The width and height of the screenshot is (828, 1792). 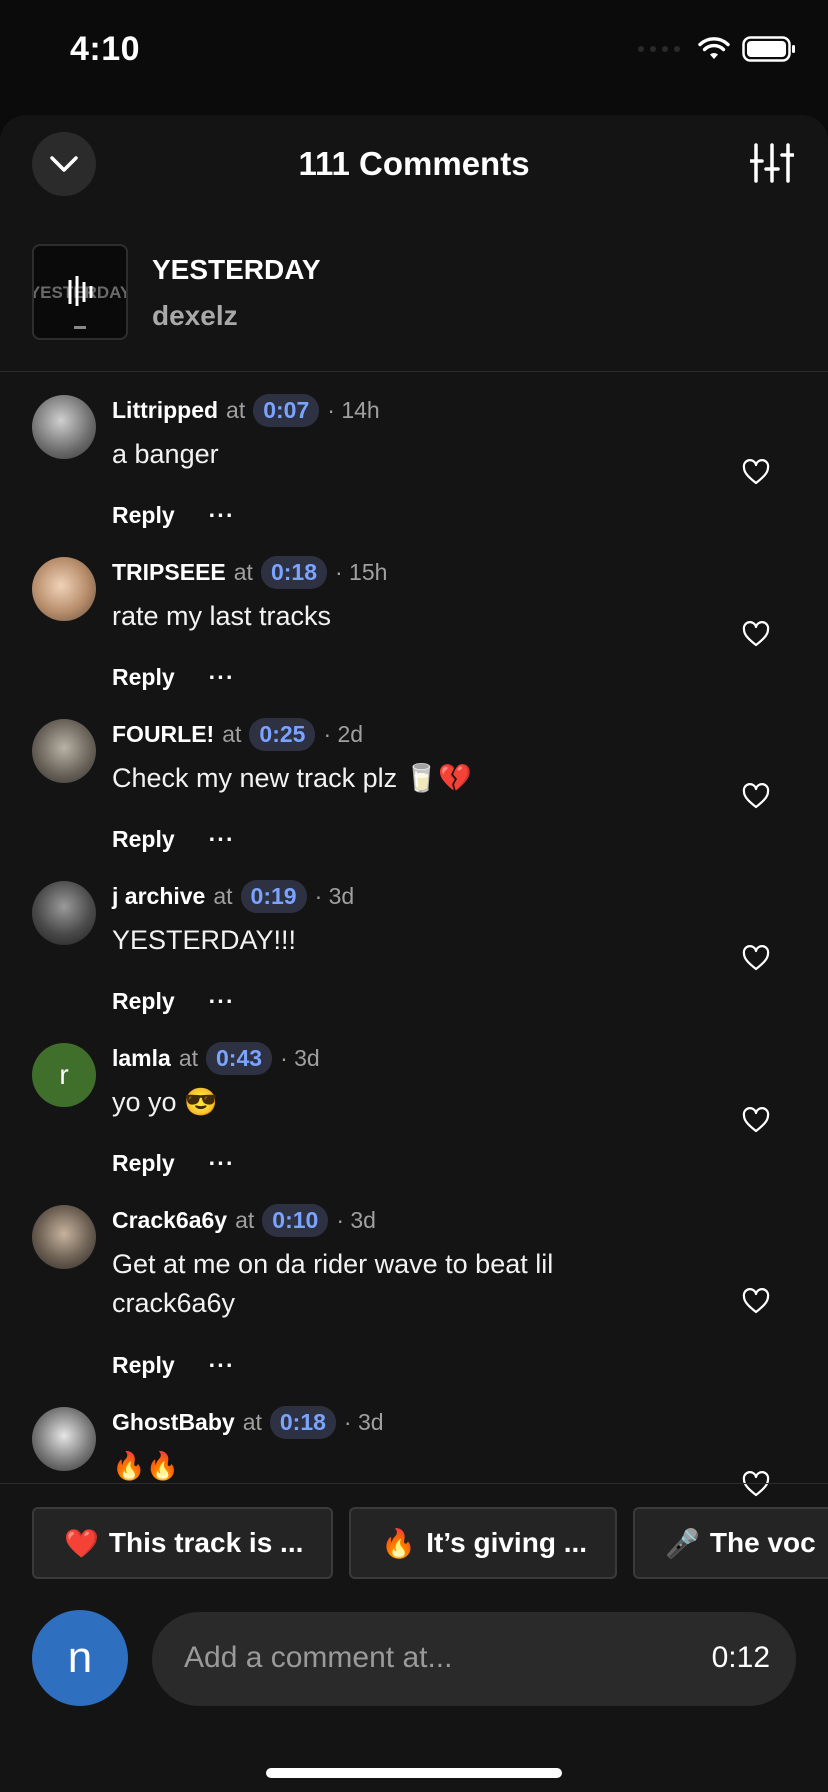 I want to click on battery-icon, so click(x=768, y=49).